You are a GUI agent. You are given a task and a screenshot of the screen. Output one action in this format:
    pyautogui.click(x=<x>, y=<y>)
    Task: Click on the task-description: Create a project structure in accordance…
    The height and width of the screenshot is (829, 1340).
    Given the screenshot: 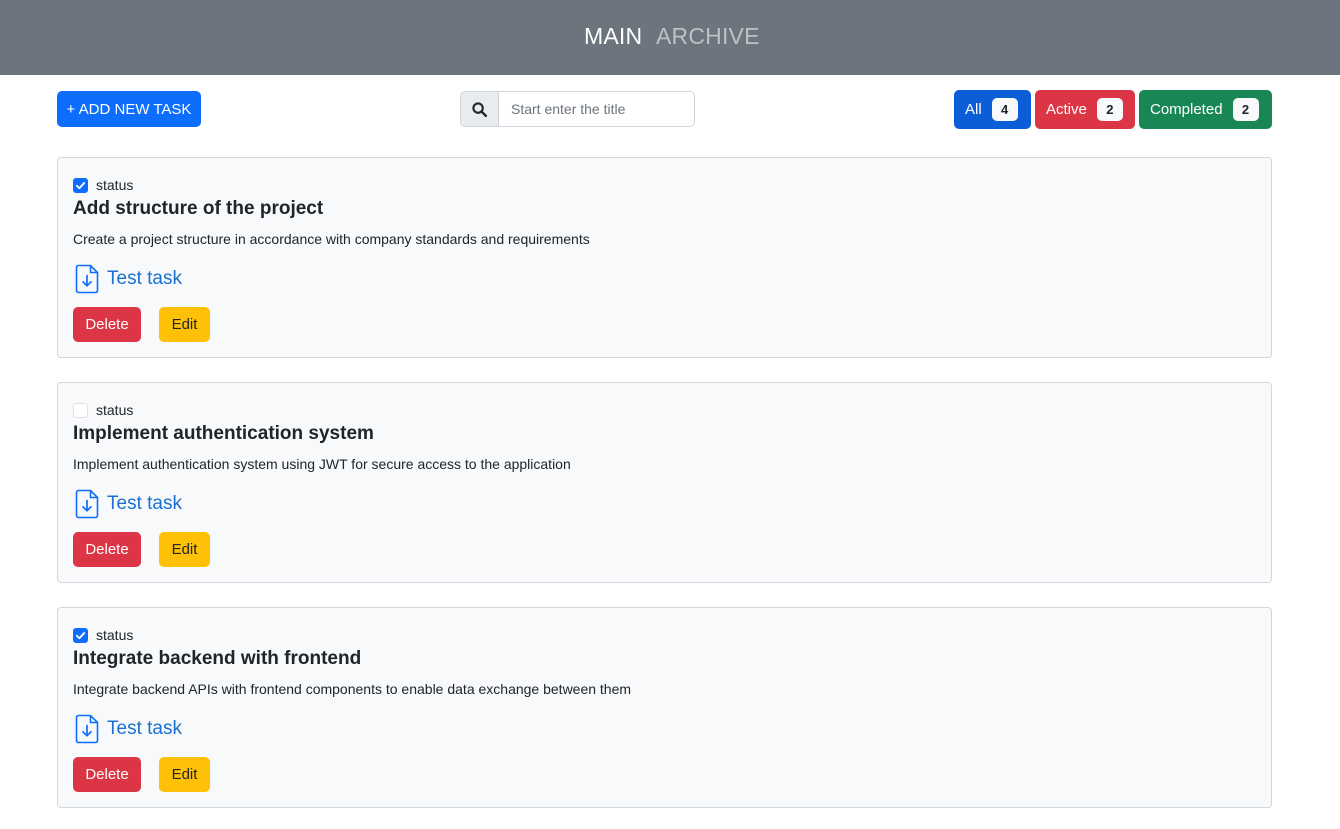 What is the action you would take?
    pyautogui.click(x=331, y=239)
    